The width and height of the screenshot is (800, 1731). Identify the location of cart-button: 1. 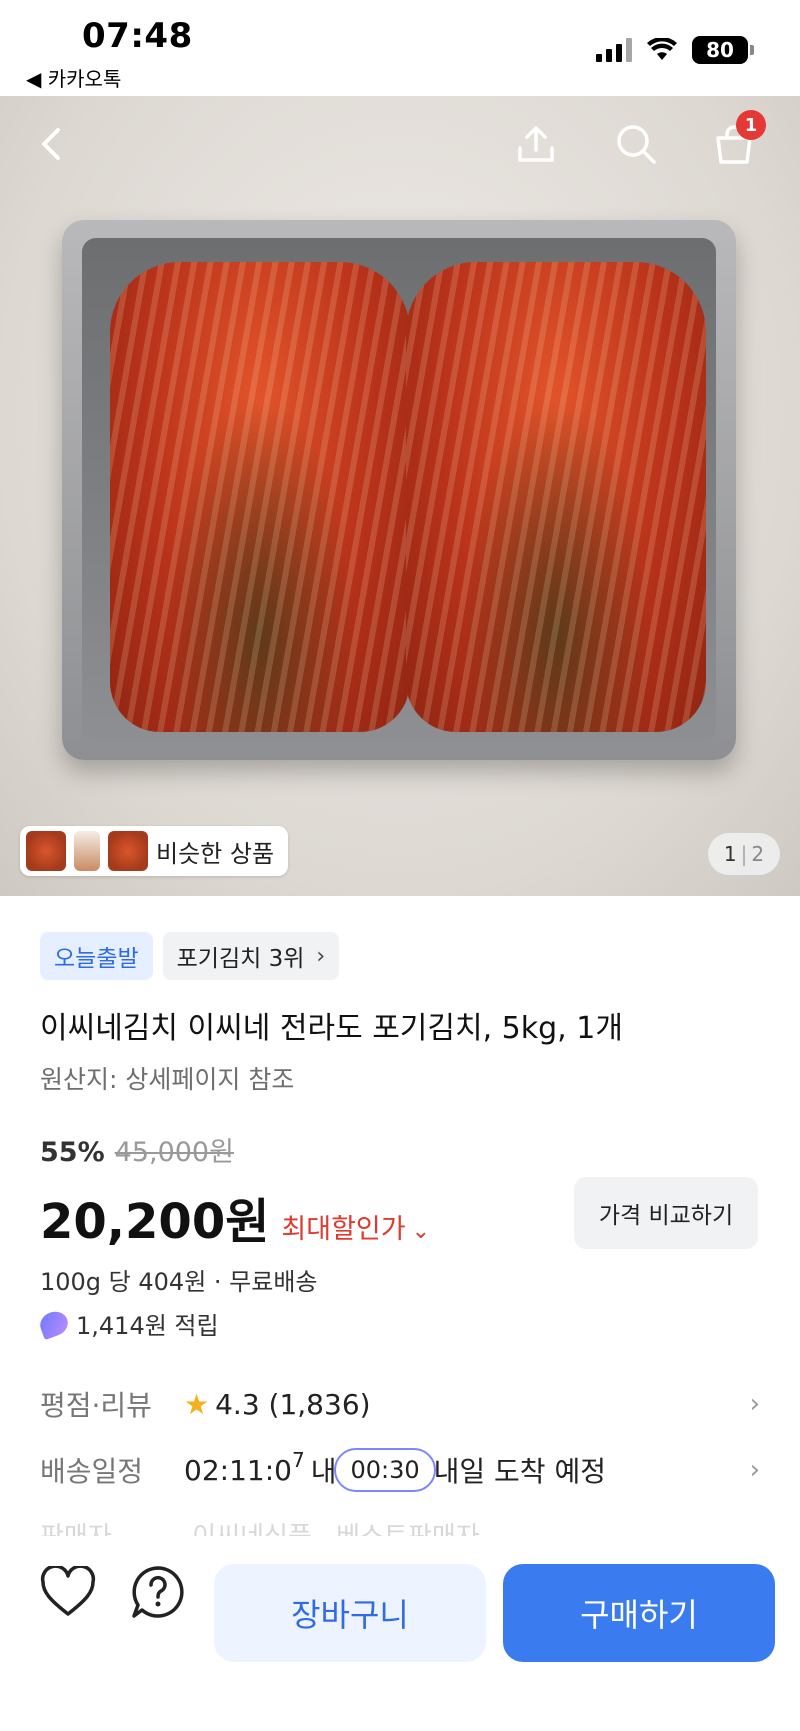
(736, 141).